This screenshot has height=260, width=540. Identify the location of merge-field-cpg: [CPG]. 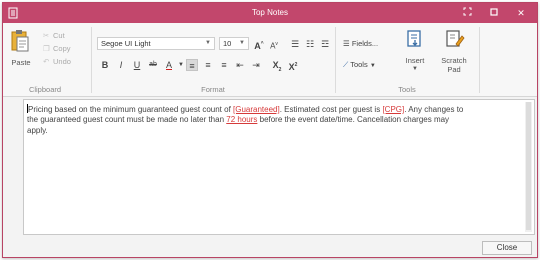
(393, 109).